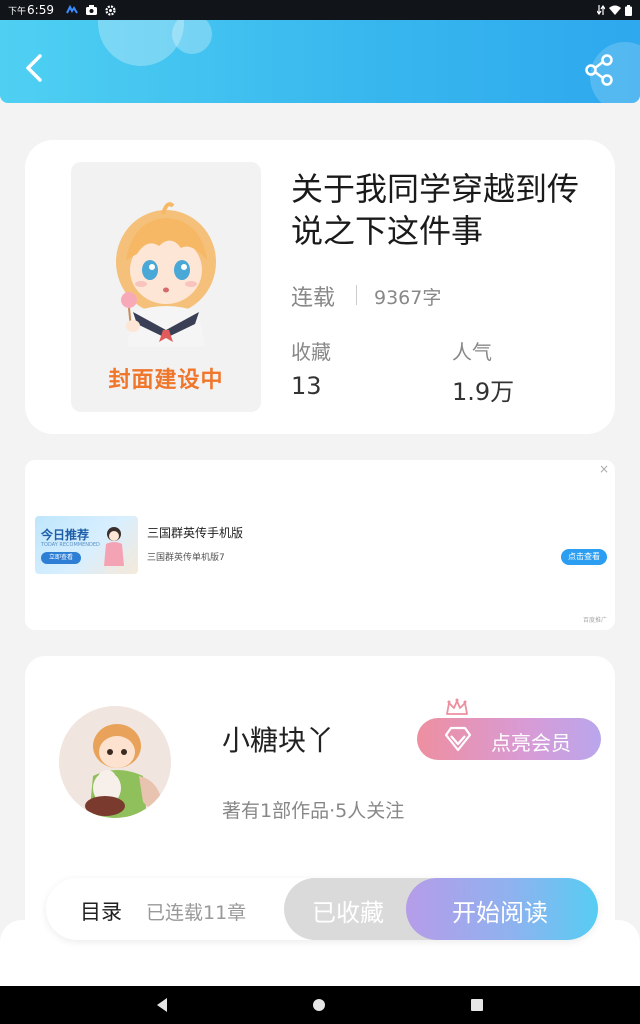  I want to click on system-navigation-bar, so click(320, 1005).